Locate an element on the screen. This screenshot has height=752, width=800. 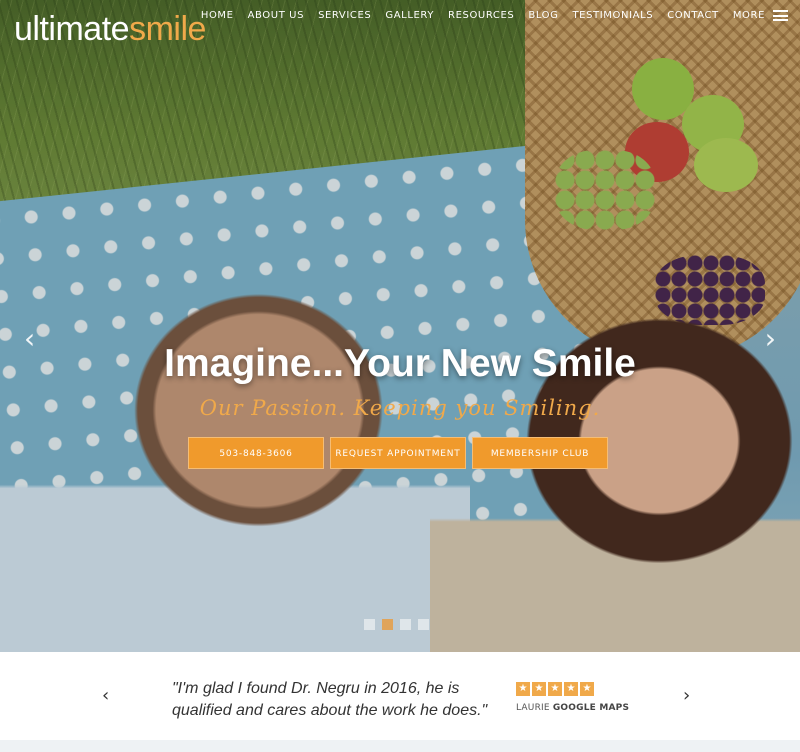
site-logo: ultimatesmile is located at coordinates (110, 29).